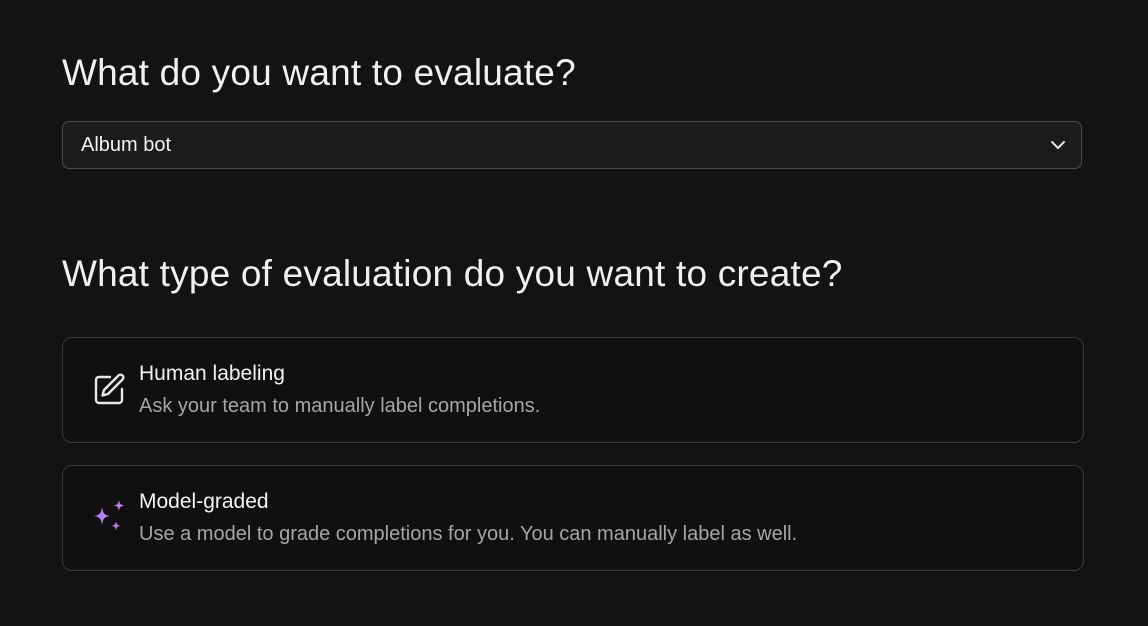  What do you see at coordinates (126, 144) in the screenshot?
I see `select-value: Album bot` at bounding box center [126, 144].